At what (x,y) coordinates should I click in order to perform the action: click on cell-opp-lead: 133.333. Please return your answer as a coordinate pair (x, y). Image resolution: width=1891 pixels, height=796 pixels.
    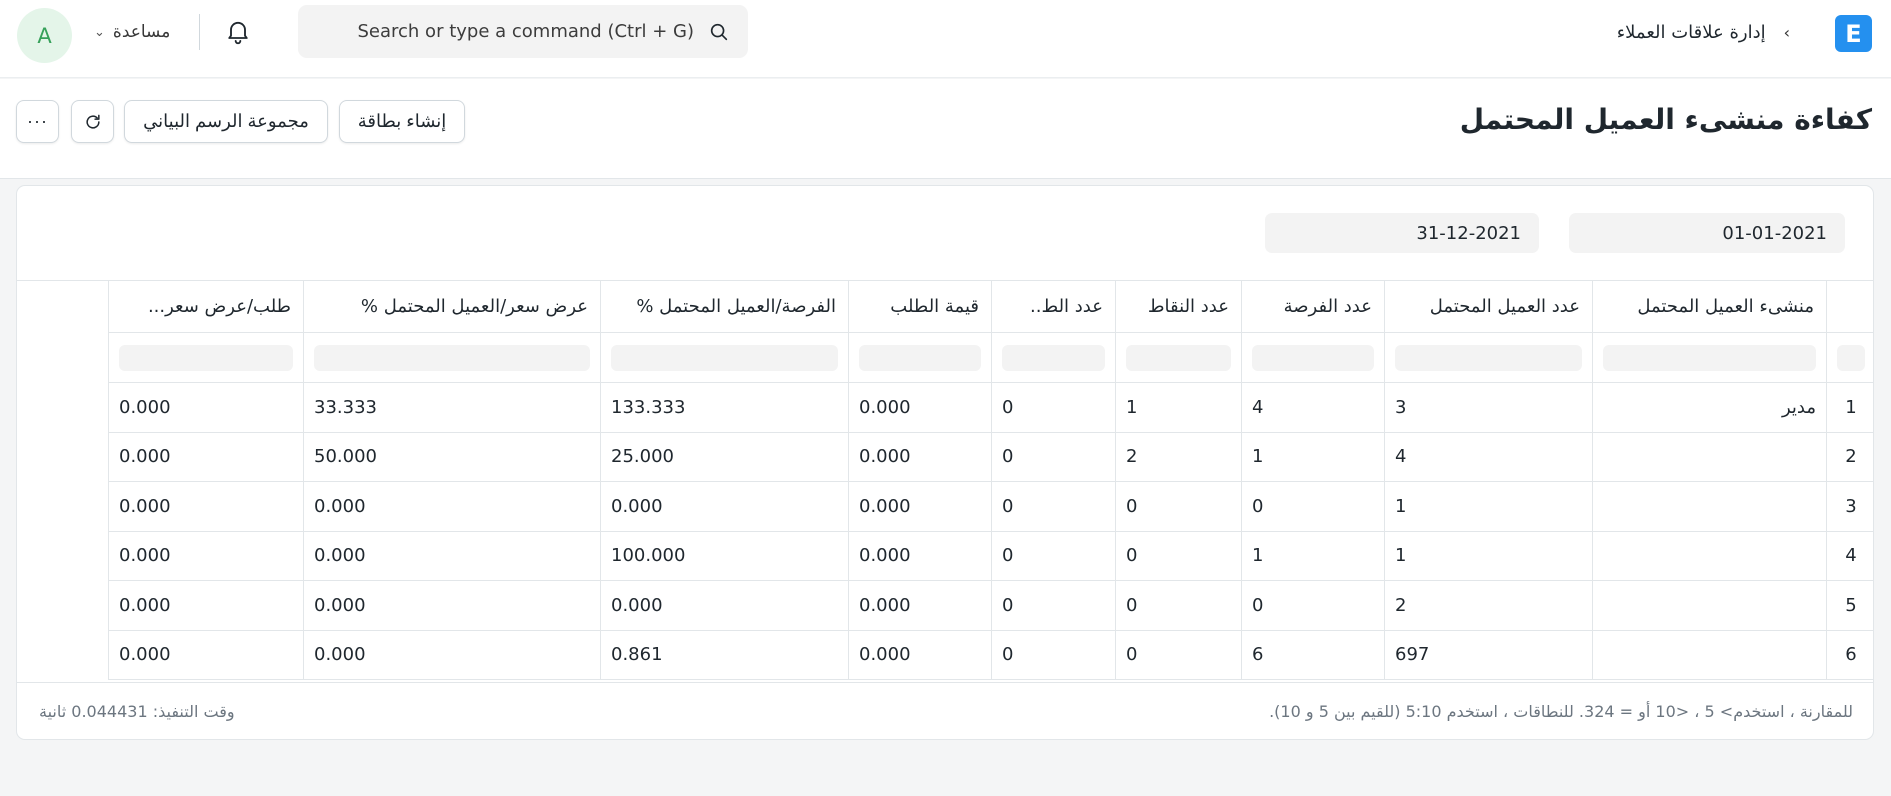
    Looking at the image, I should click on (724, 407).